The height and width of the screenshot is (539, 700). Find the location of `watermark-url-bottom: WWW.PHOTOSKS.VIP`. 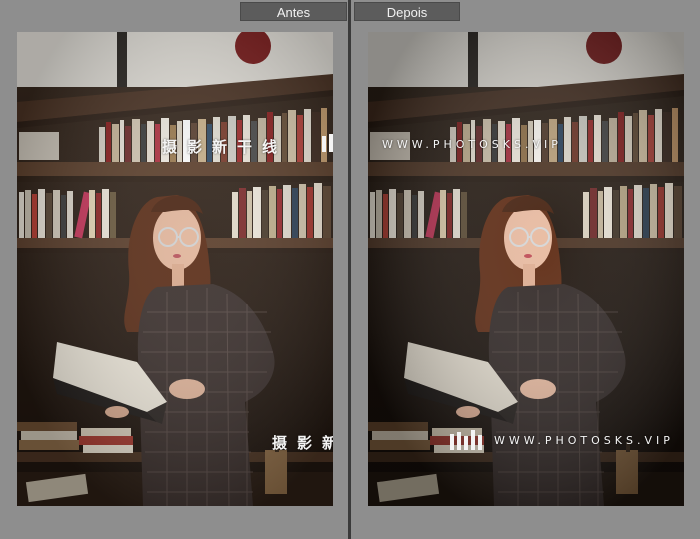

watermark-url-bottom: WWW.PHOTOSKS.VIP is located at coordinates (584, 440).